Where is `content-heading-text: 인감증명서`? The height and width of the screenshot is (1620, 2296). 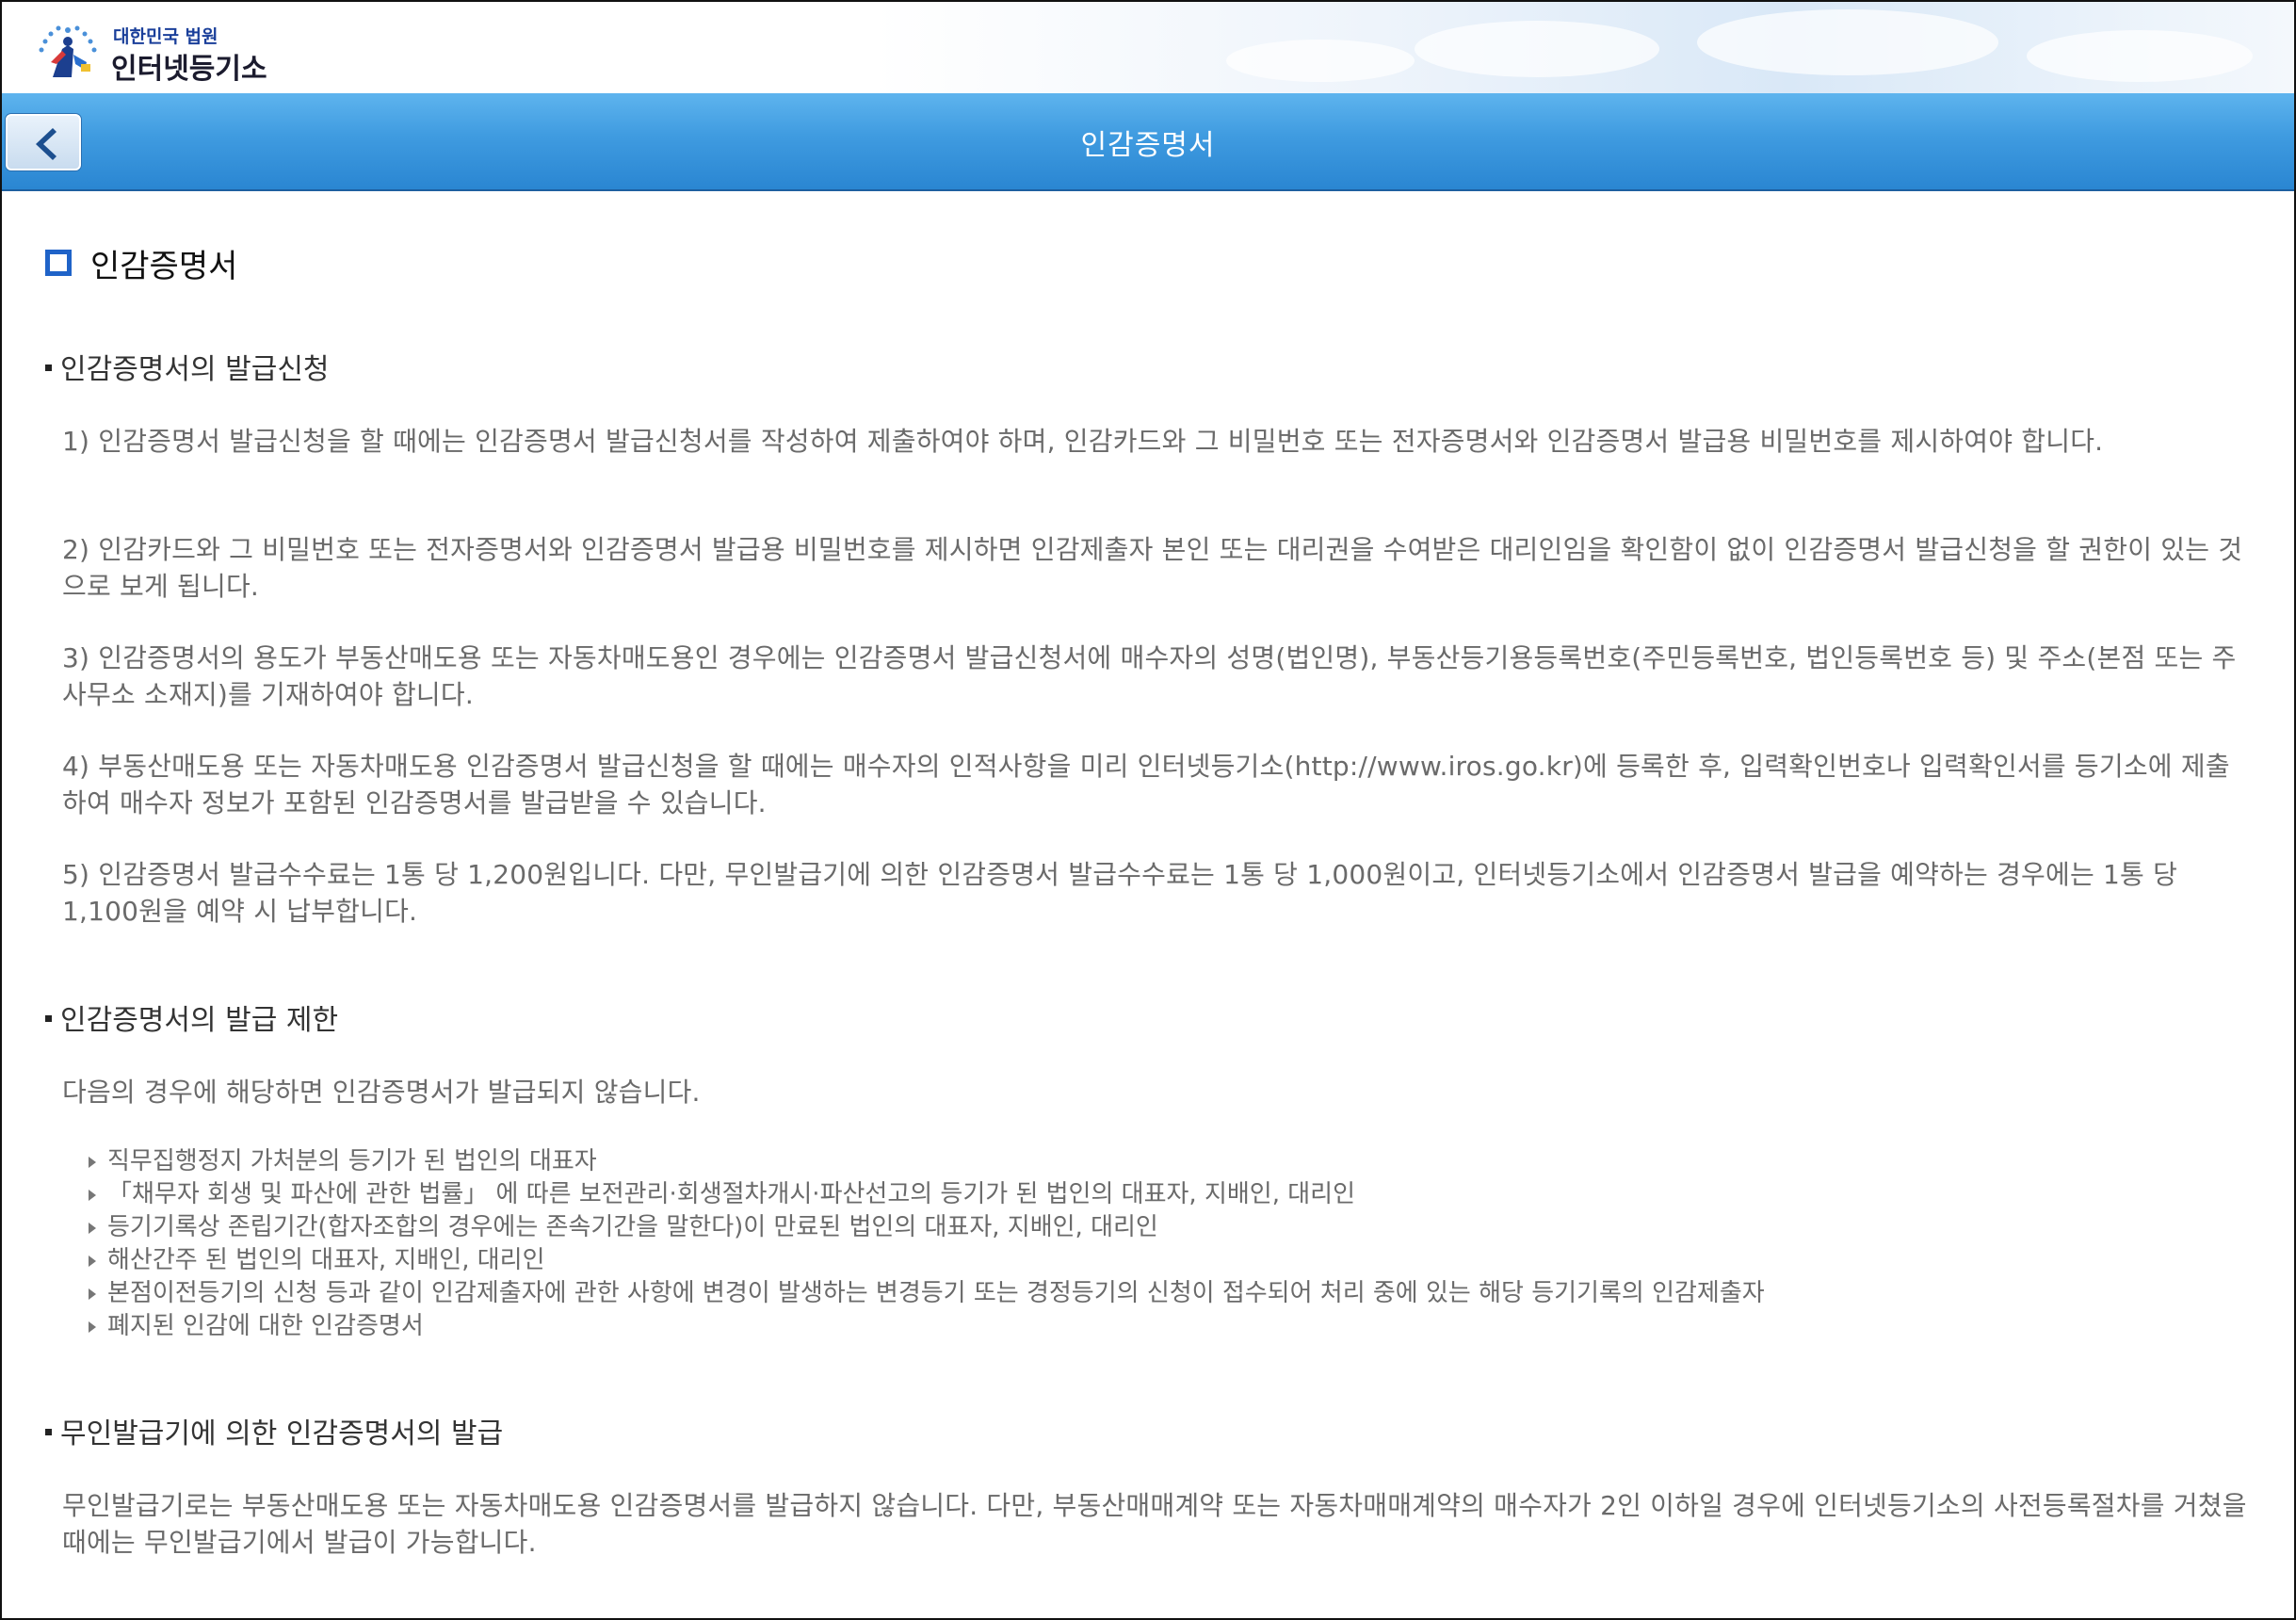
content-heading-text: 인감증명서 is located at coordinates (164, 266).